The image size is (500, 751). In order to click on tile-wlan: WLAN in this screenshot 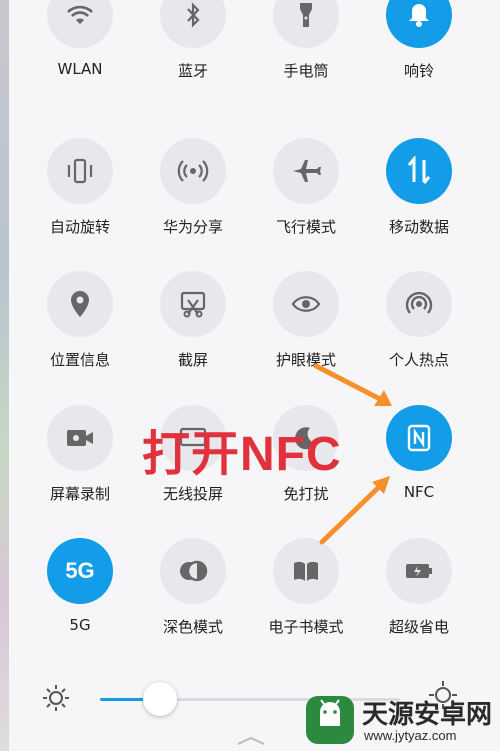, I will do `click(80, 39)`.